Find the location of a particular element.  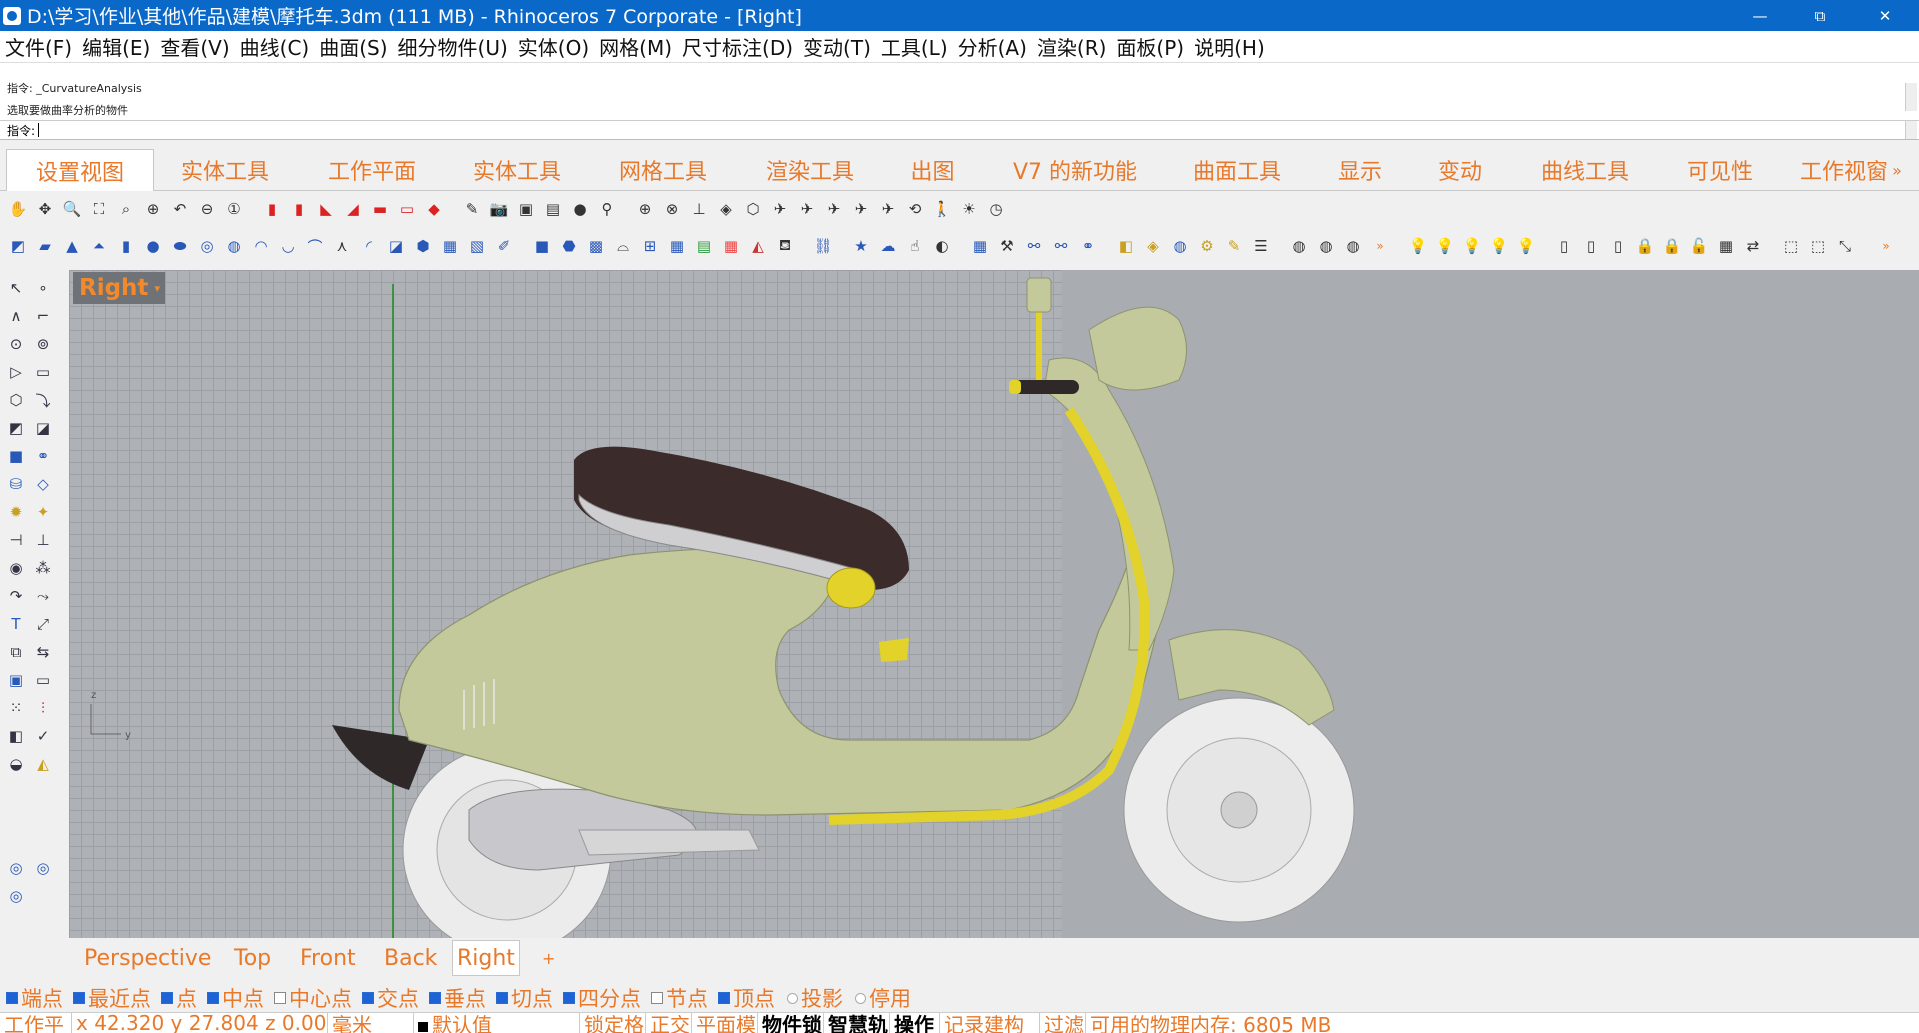

layout-icon: ▤ is located at coordinates (553, 209).